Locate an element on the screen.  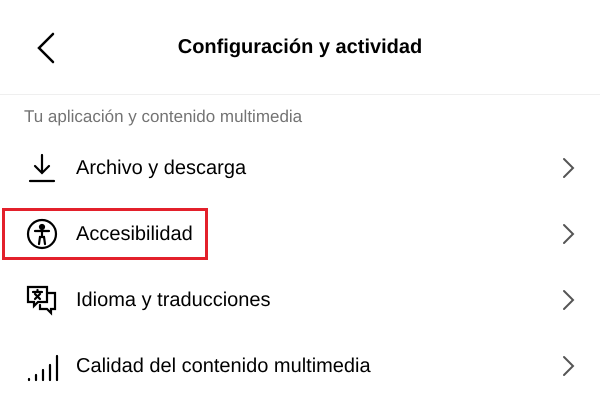
section-title: Tu aplicación y contenido multimedia is located at coordinates (163, 116).